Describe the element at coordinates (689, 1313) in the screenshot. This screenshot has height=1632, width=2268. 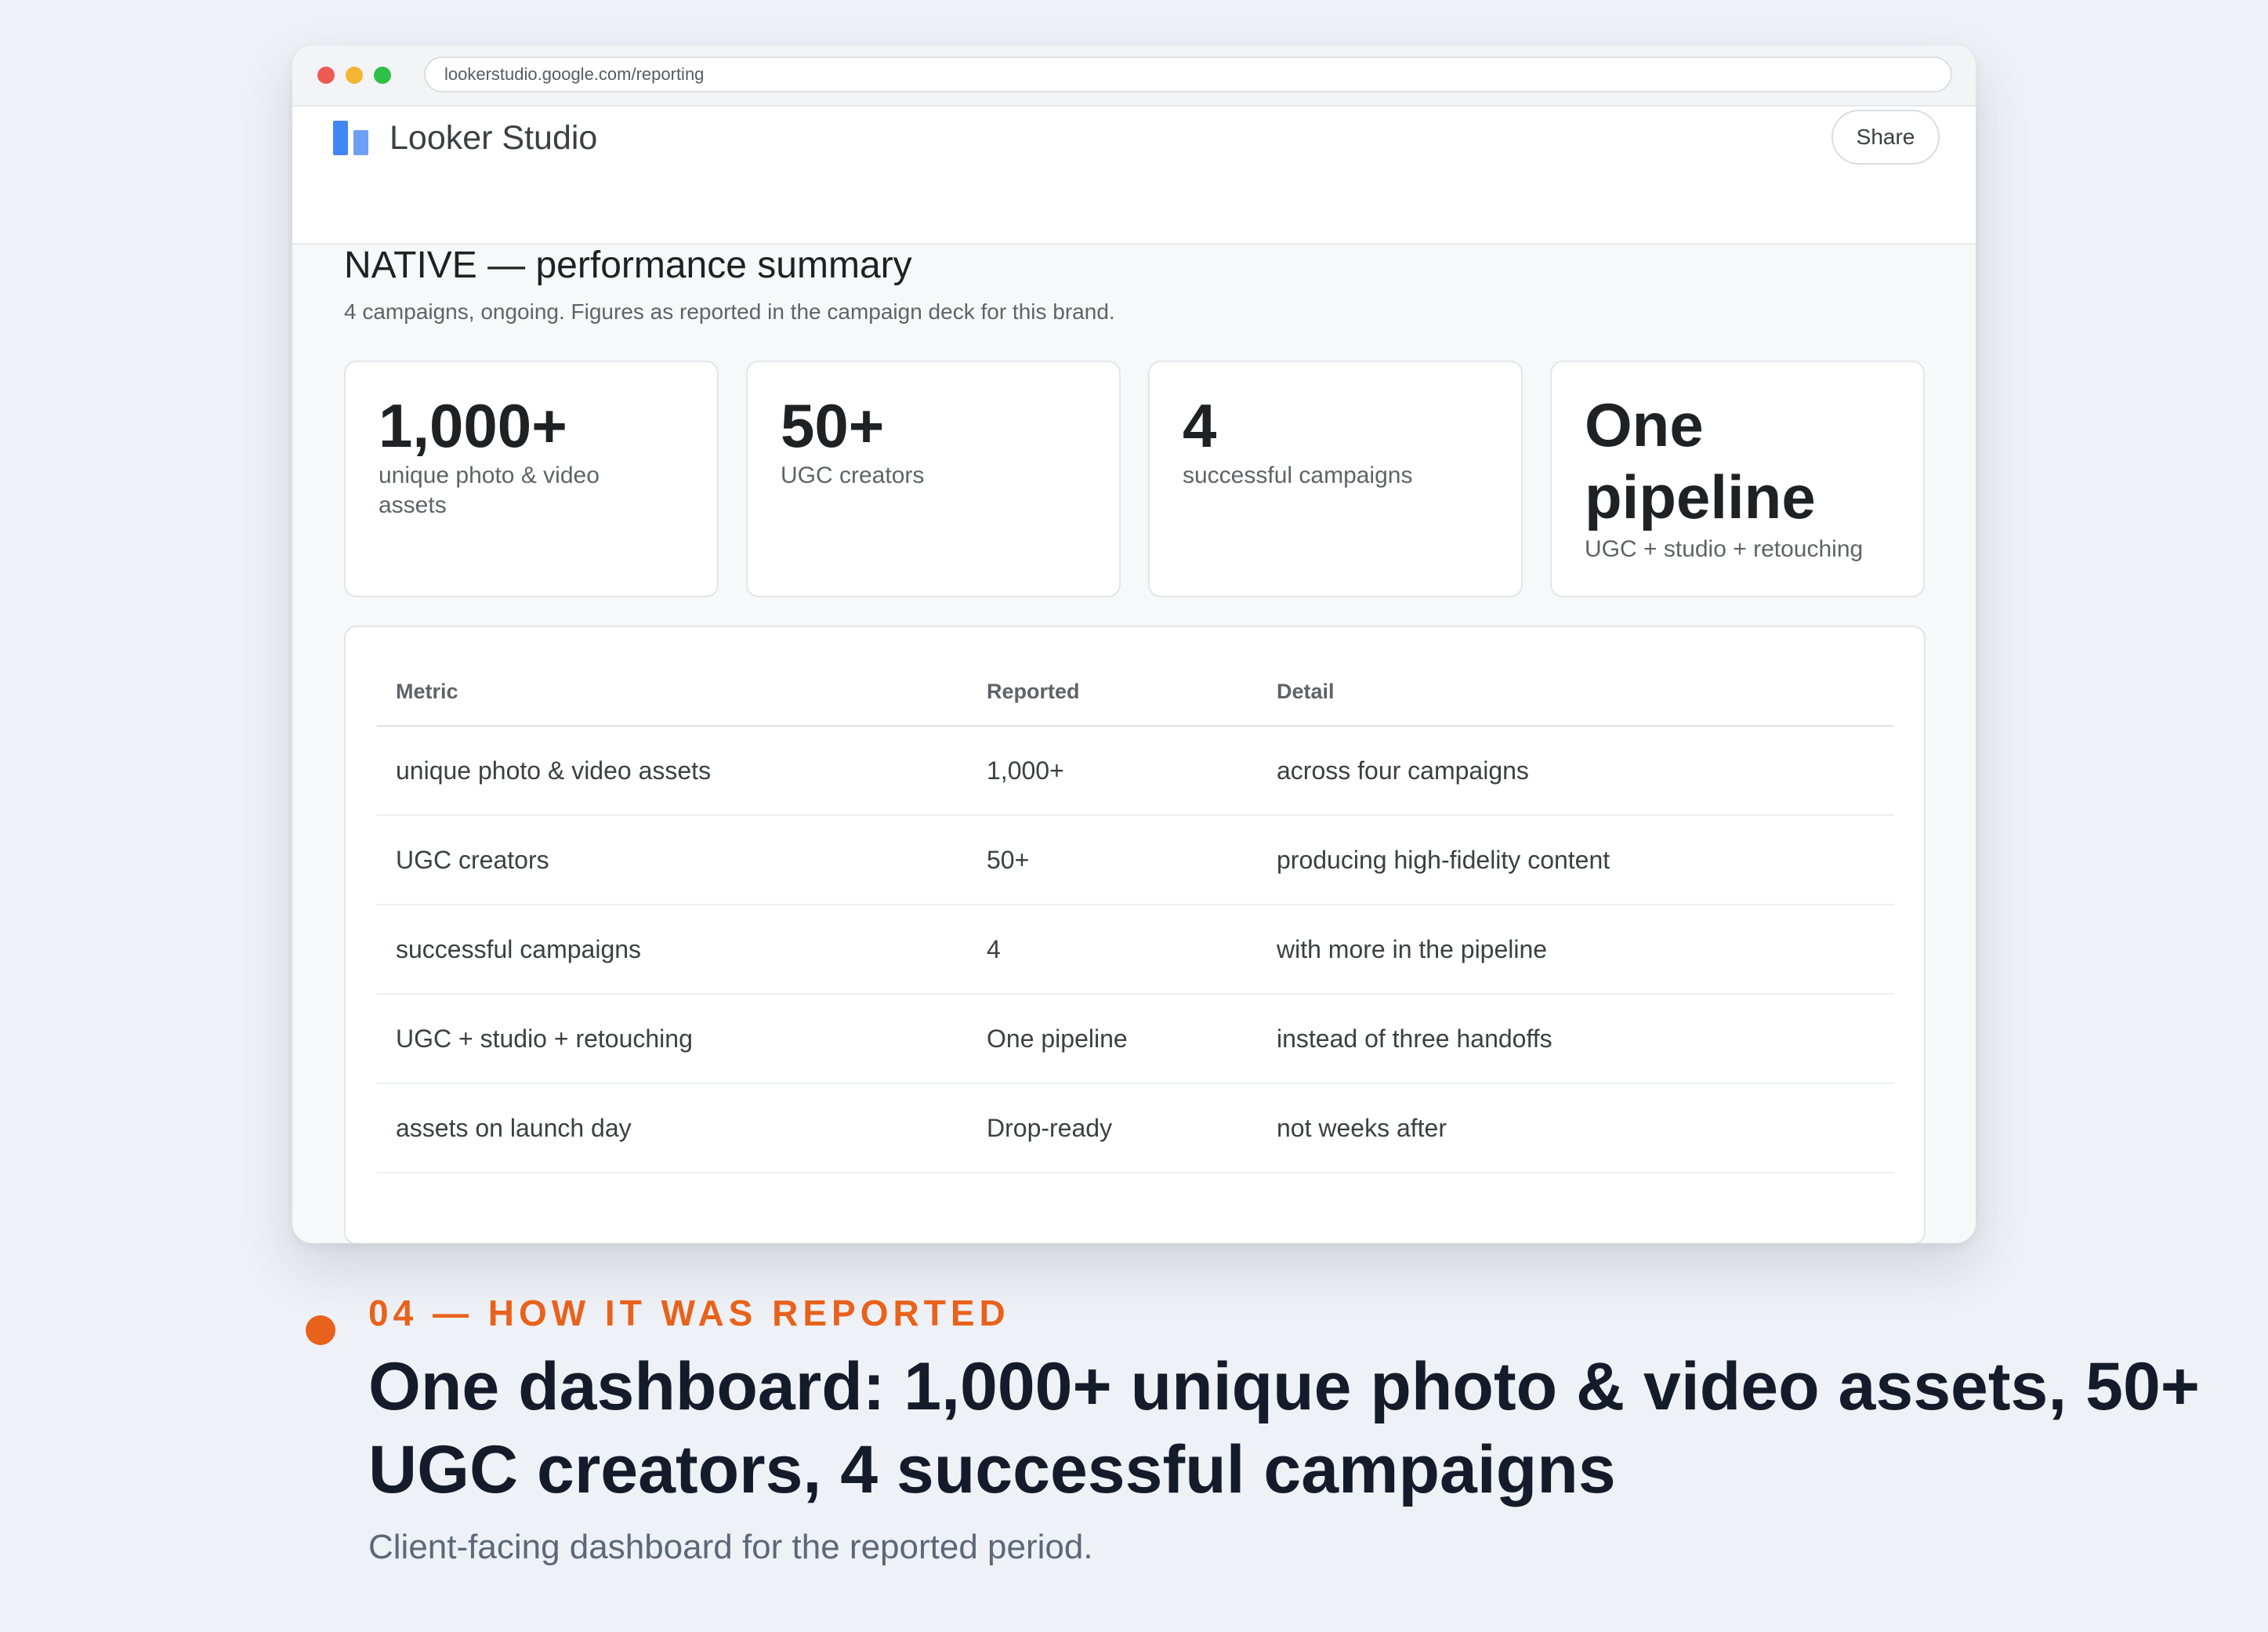
I see `section-eyebrow: 04 — HOW IT WAS REPORTED` at that location.